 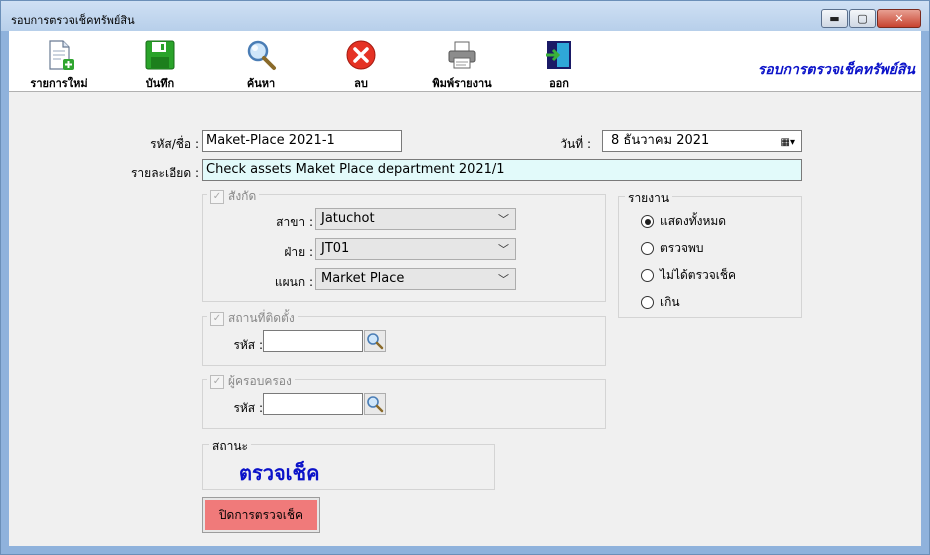 I want to click on custodian-checkbox: ✓, so click(x=217, y=381).